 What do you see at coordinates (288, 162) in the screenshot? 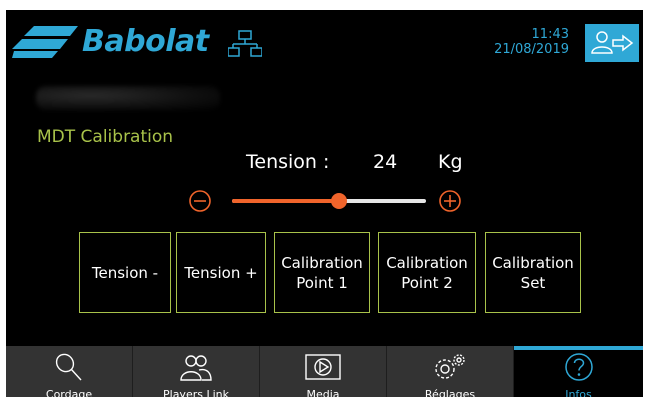
I see `tension-label: Tension :` at bounding box center [288, 162].